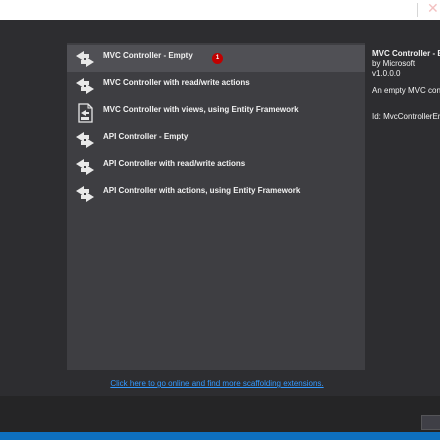 The height and width of the screenshot is (440, 440). What do you see at coordinates (430, 422) in the screenshot?
I see `add-button` at bounding box center [430, 422].